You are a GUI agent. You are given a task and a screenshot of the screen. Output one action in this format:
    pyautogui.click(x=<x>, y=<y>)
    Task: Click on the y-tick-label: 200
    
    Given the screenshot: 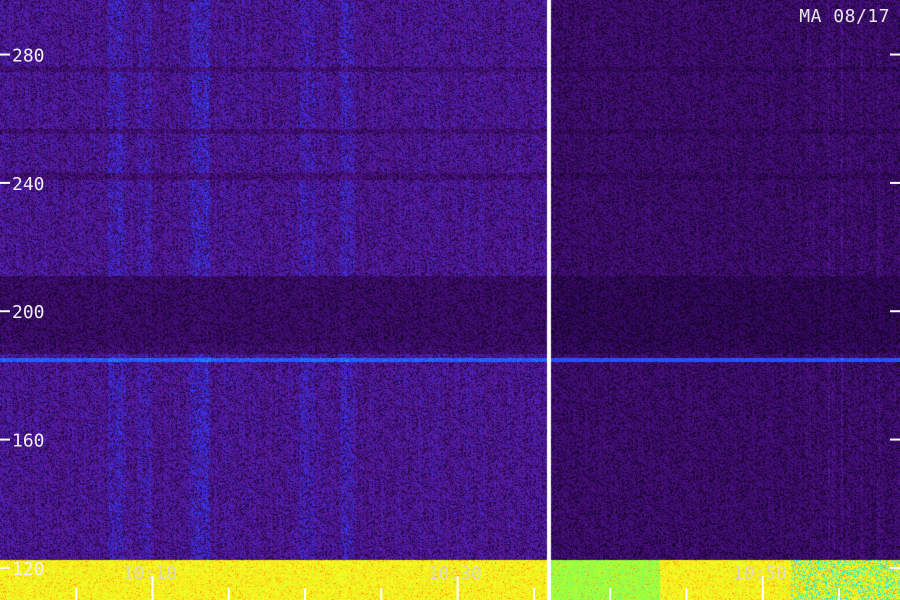 What is the action you would take?
    pyautogui.click(x=28, y=312)
    